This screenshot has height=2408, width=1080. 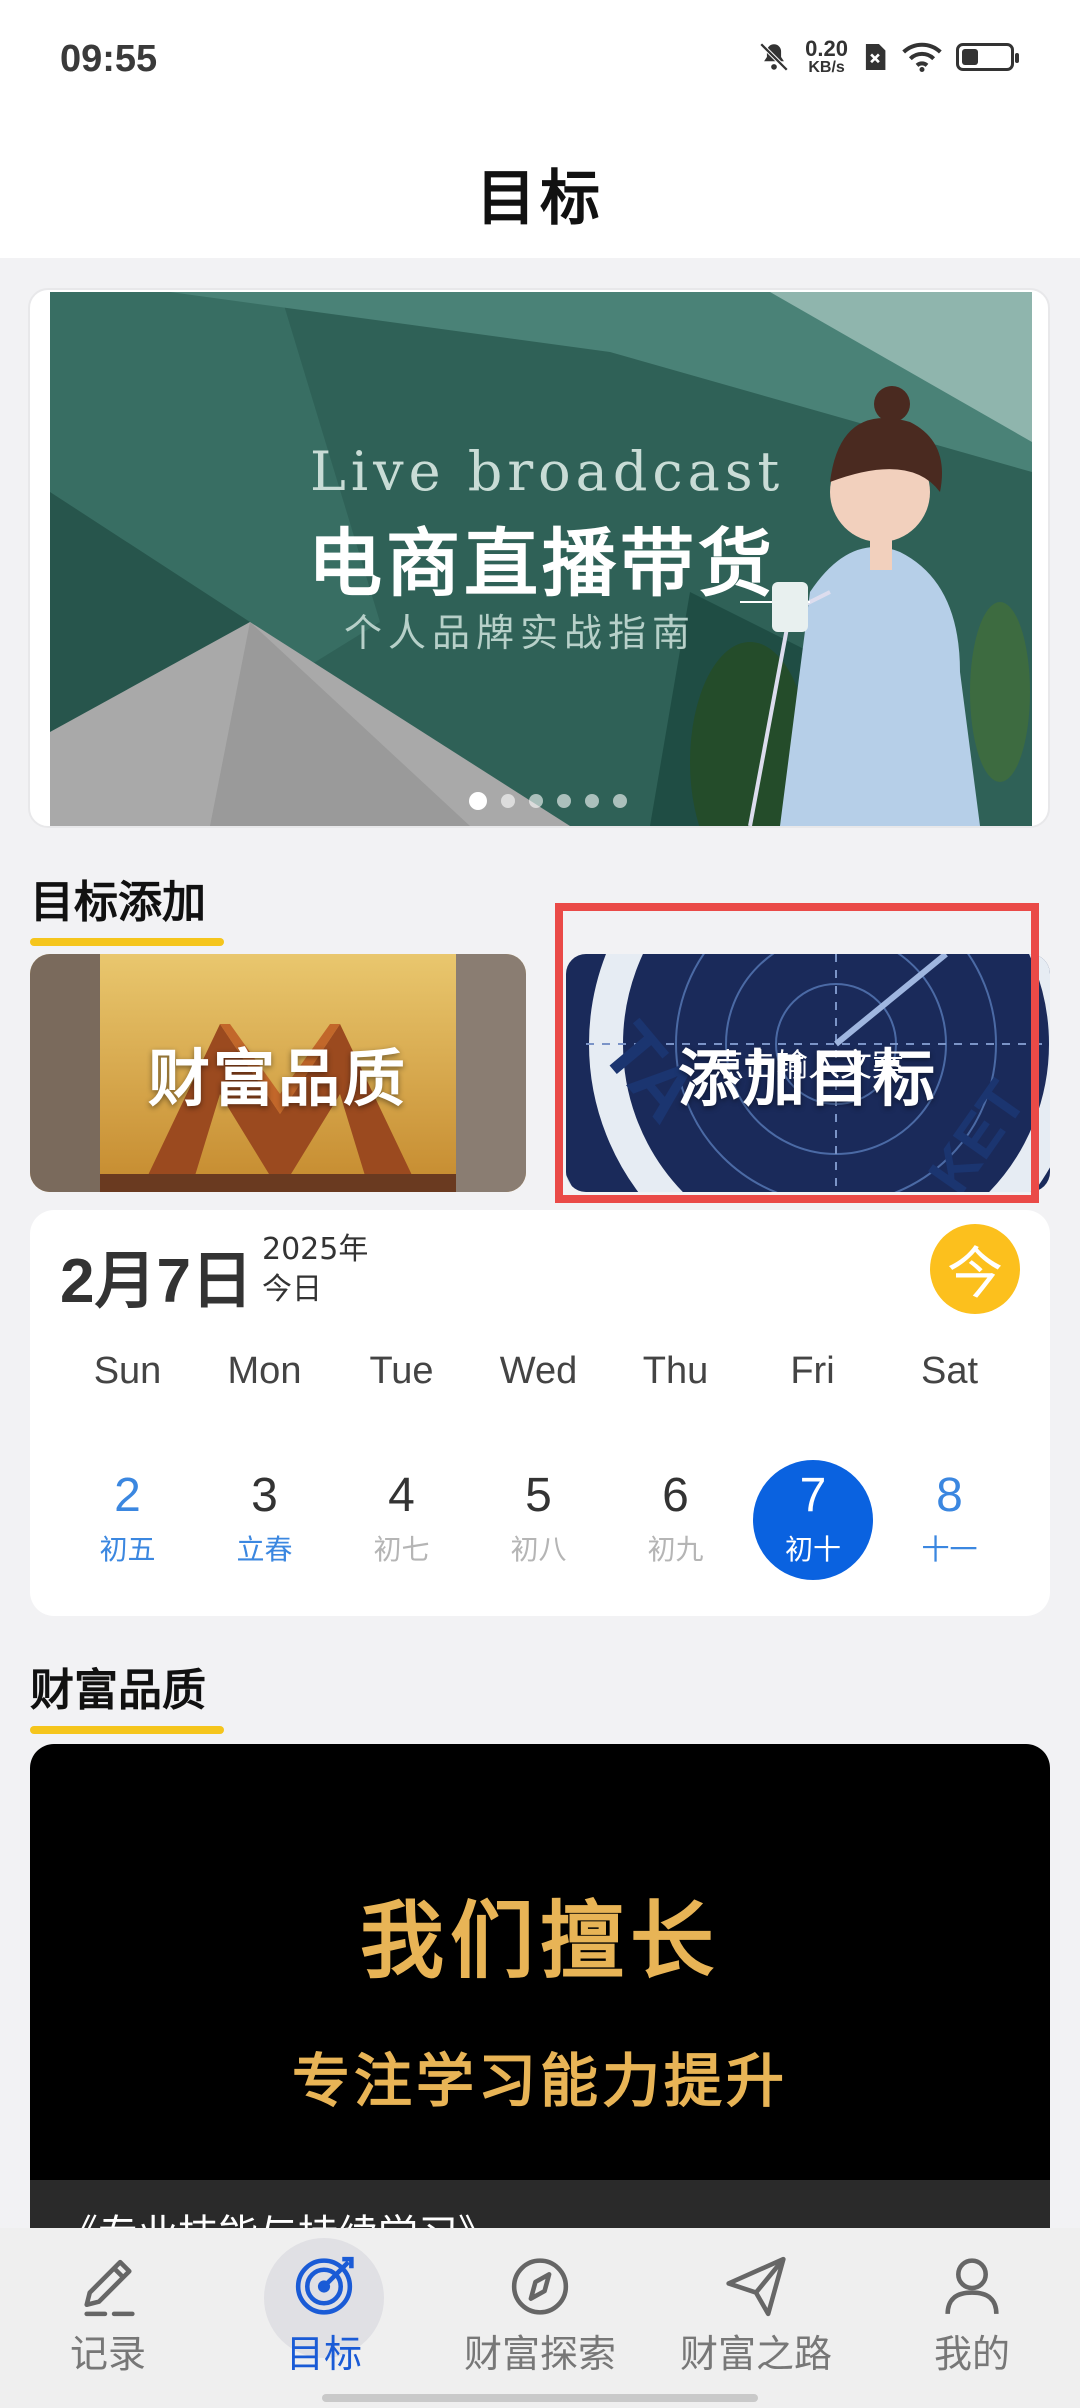 What do you see at coordinates (127, 1549) in the screenshot?
I see `calendar-day-lunar: 初五` at bounding box center [127, 1549].